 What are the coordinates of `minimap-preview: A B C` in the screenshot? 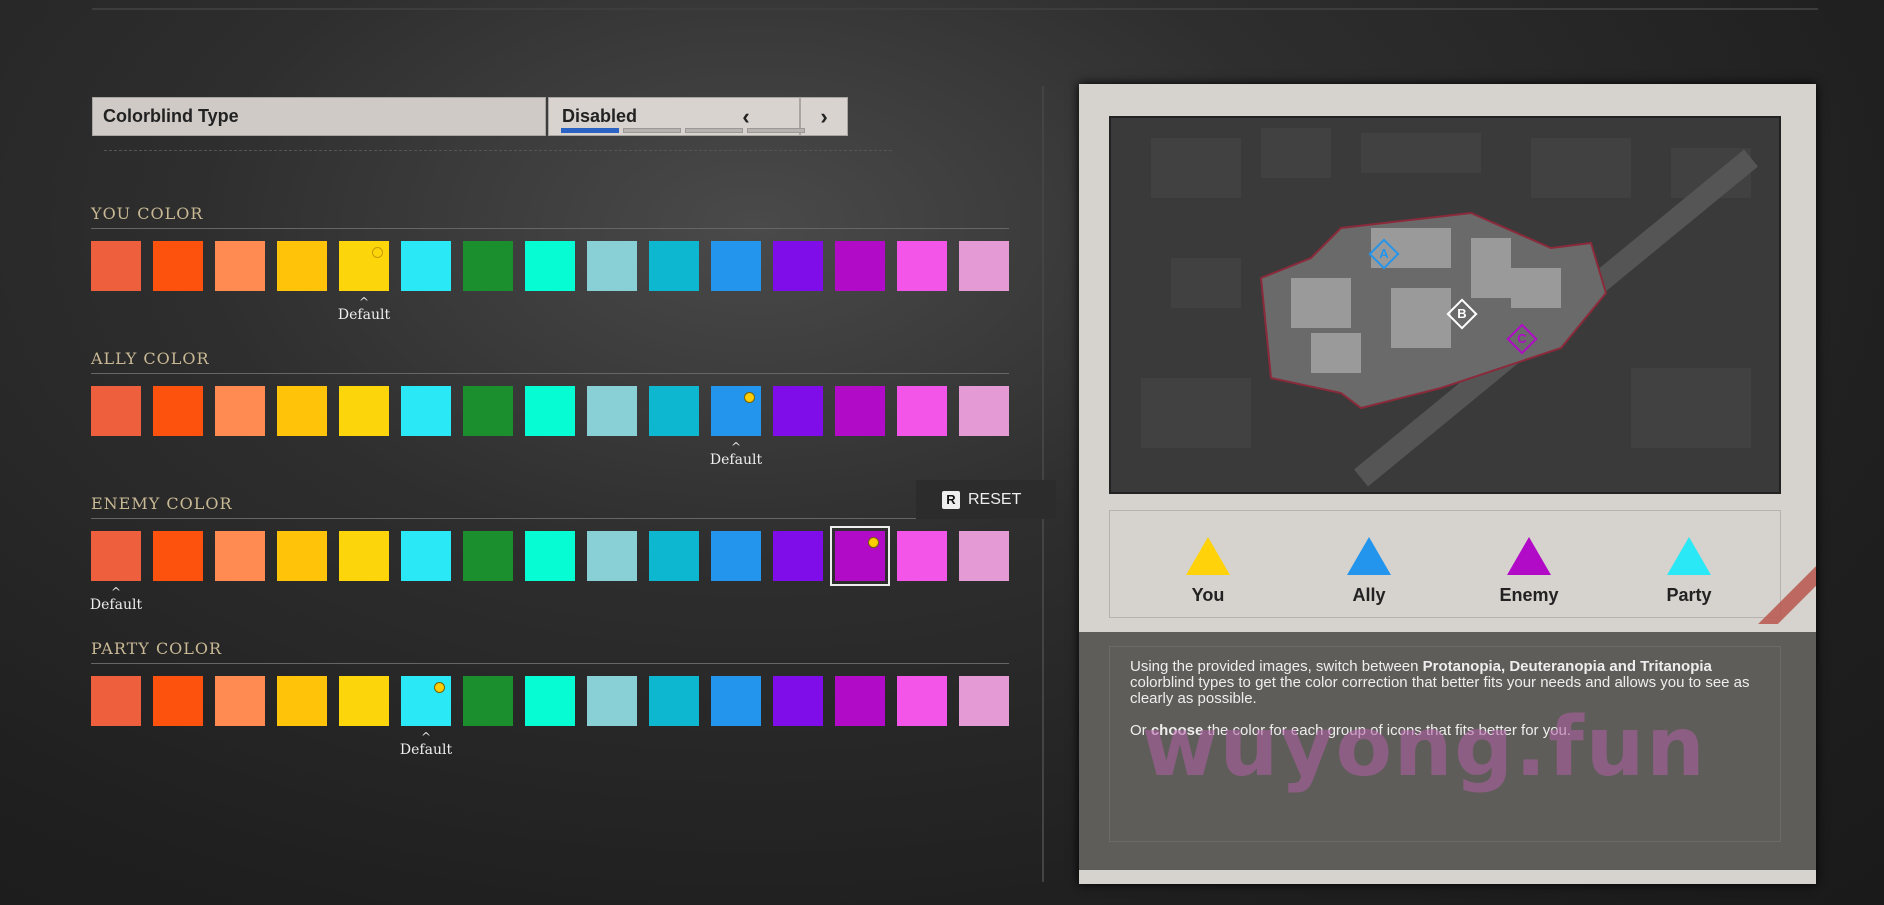 It's located at (1445, 305).